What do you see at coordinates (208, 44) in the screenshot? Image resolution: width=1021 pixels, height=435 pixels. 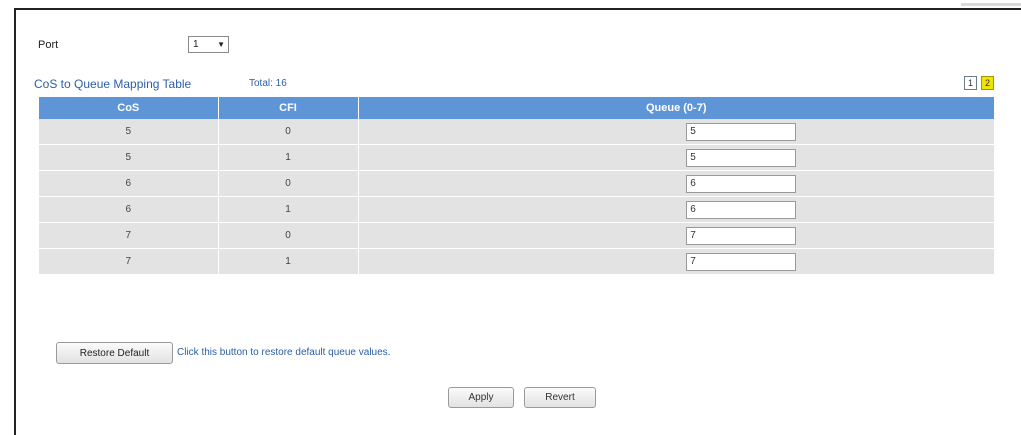 I see `port-select: 1 ▼` at bounding box center [208, 44].